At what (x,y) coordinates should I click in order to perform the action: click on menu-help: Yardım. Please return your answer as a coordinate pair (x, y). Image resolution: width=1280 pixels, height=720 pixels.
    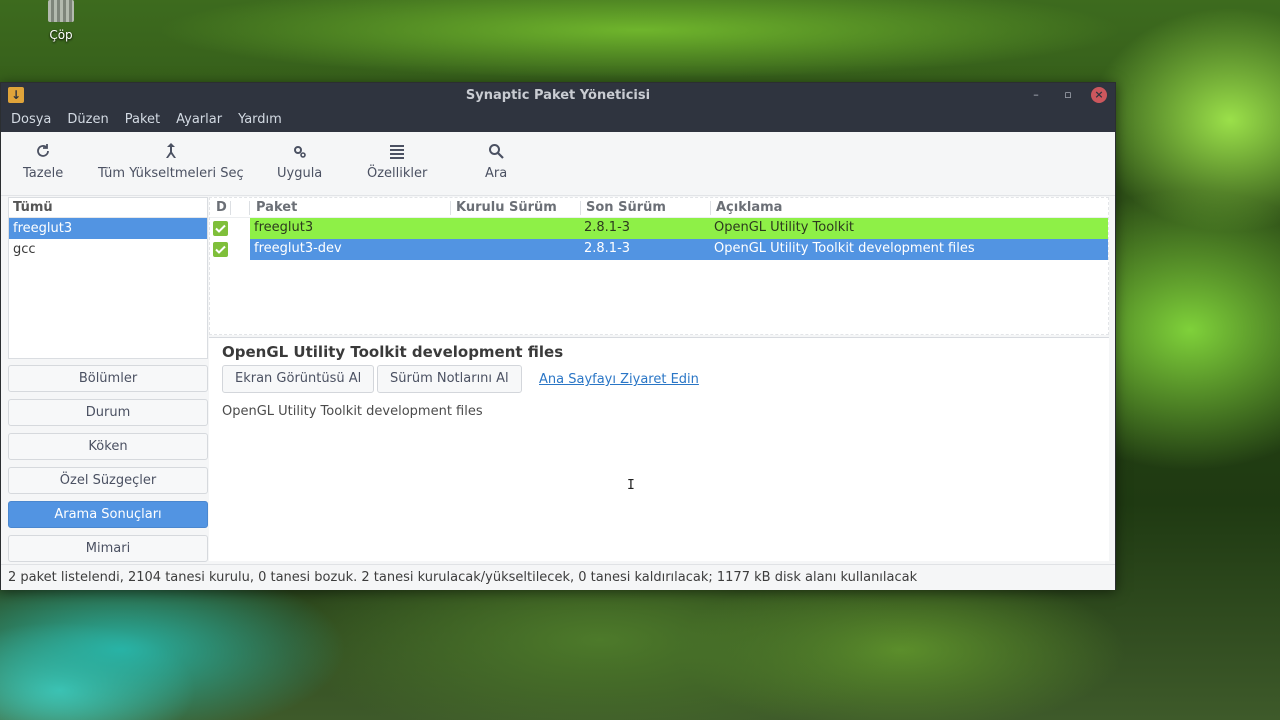
    Looking at the image, I should click on (260, 119).